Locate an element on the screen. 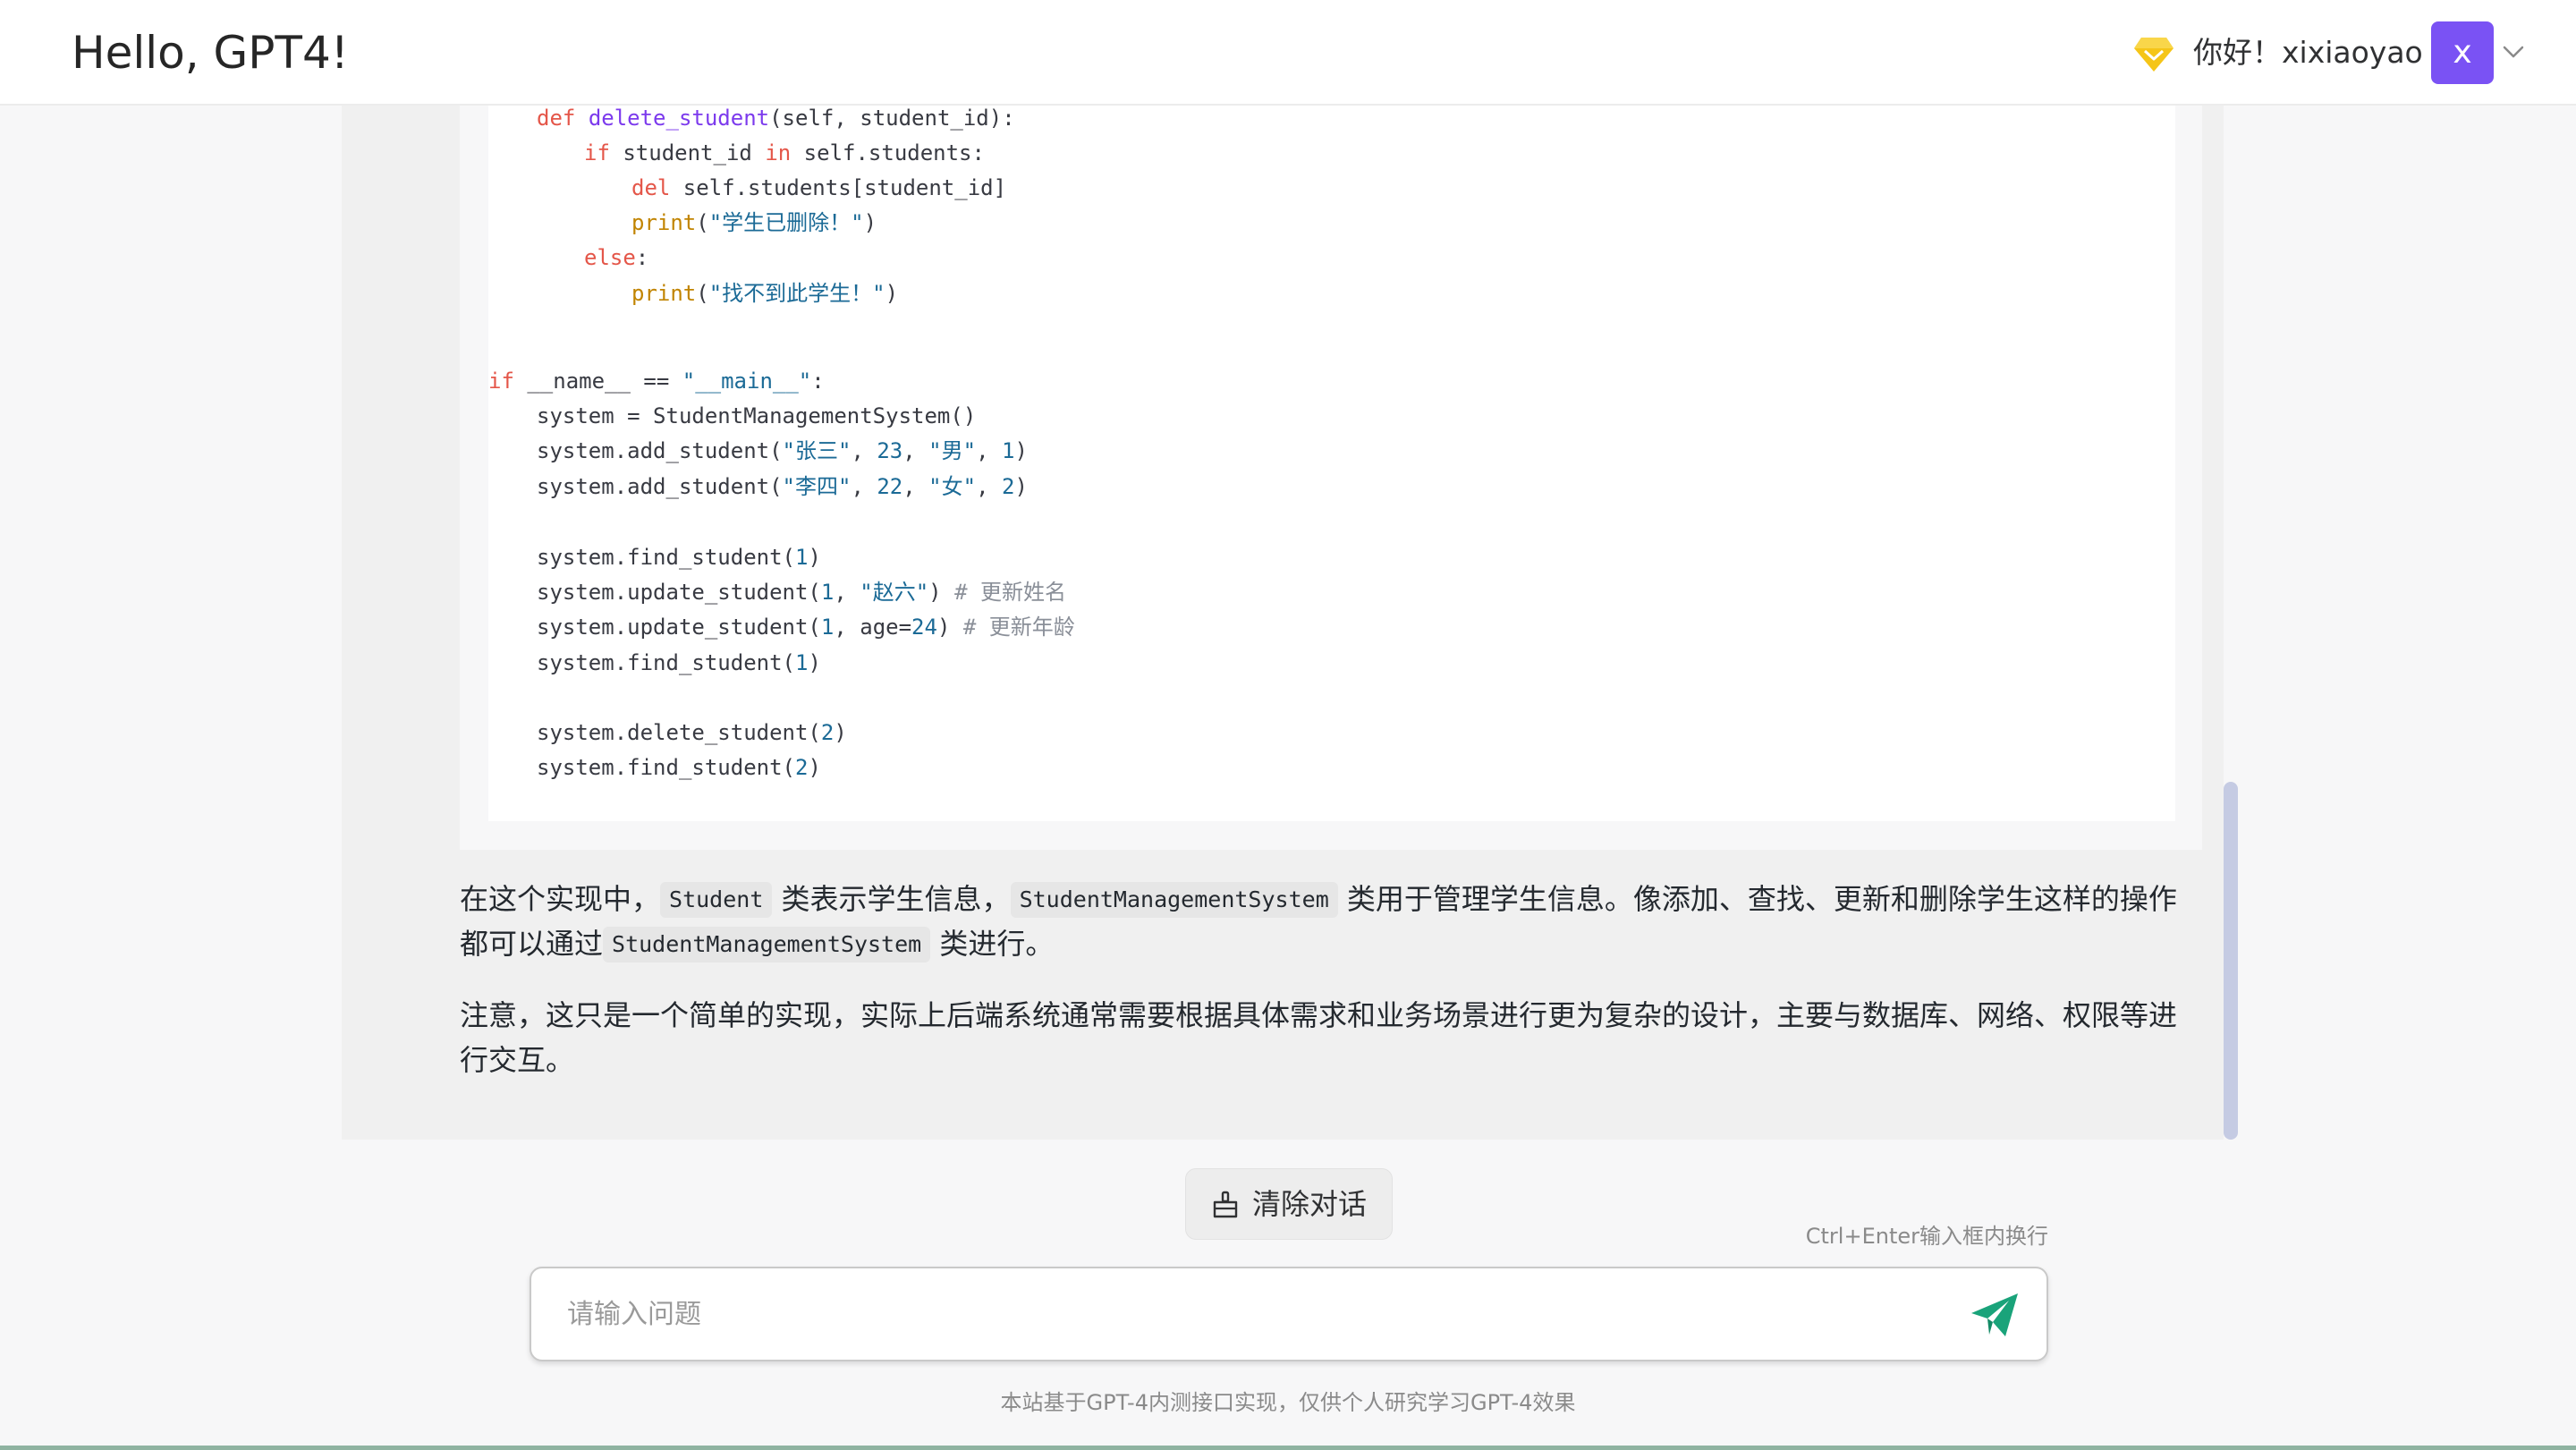 This screenshot has height=1450, width=2576. footer-note: 本站基于GPT-4内测接口实现，仅供个人研究学习GPT-4效果 is located at coordinates (1288, 1403).